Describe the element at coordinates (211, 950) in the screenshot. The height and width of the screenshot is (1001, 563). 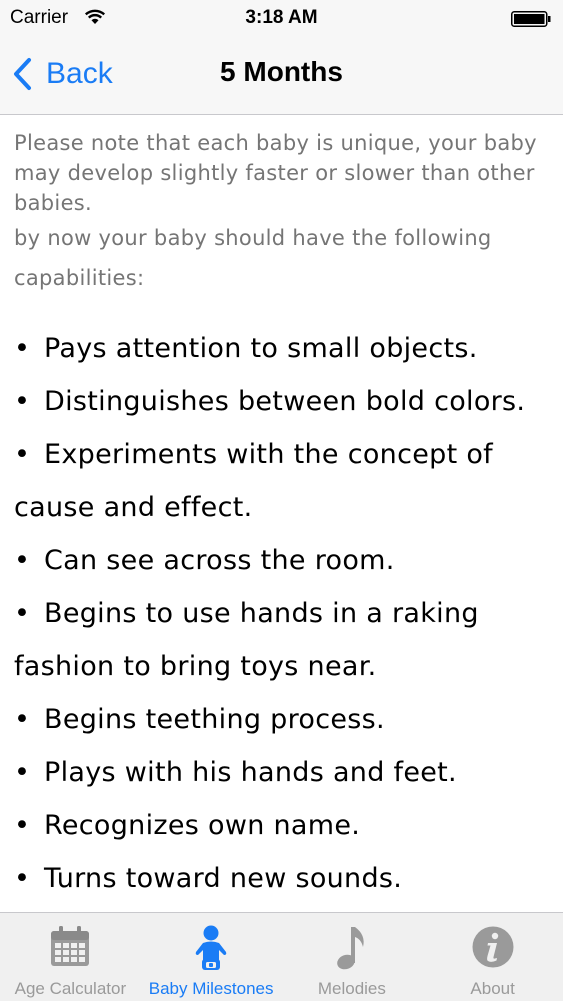
I see `baby-icon` at that location.